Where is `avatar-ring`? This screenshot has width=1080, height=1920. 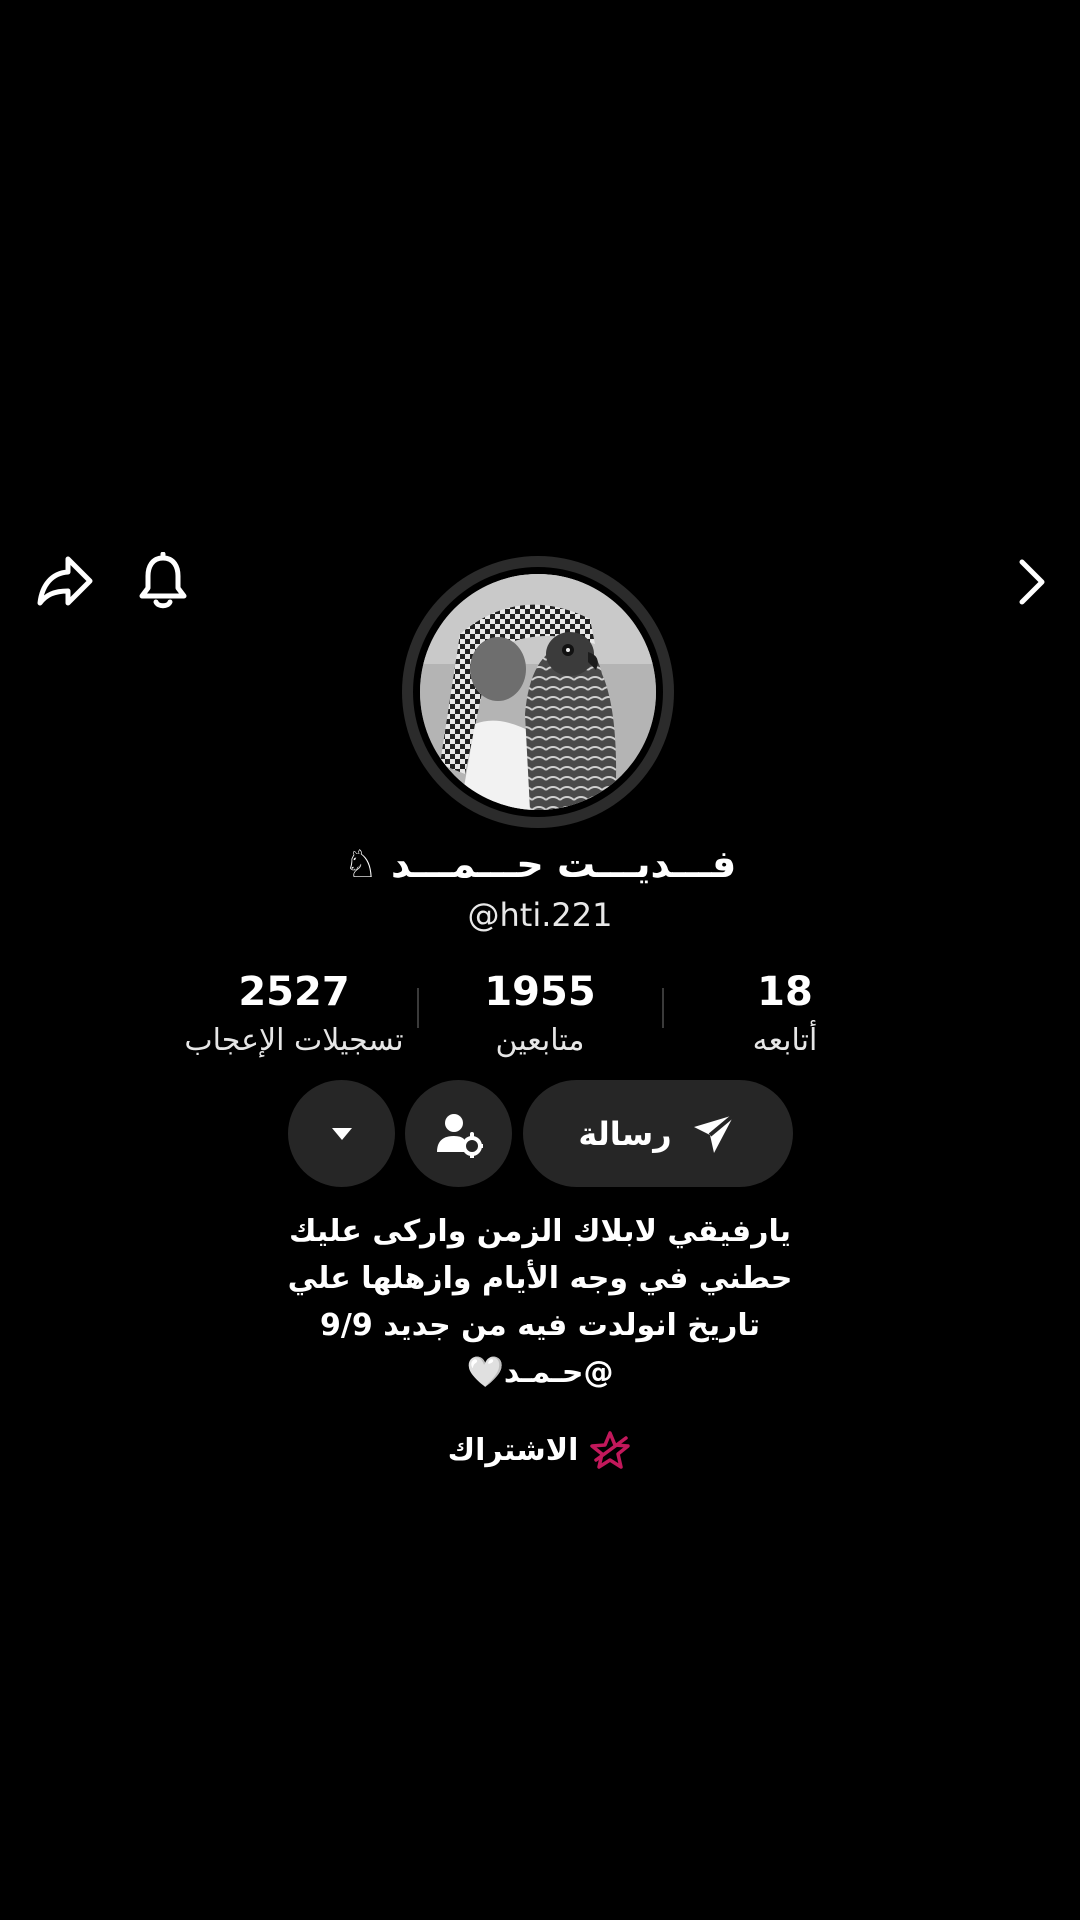 avatar-ring is located at coordinates (538, 692).